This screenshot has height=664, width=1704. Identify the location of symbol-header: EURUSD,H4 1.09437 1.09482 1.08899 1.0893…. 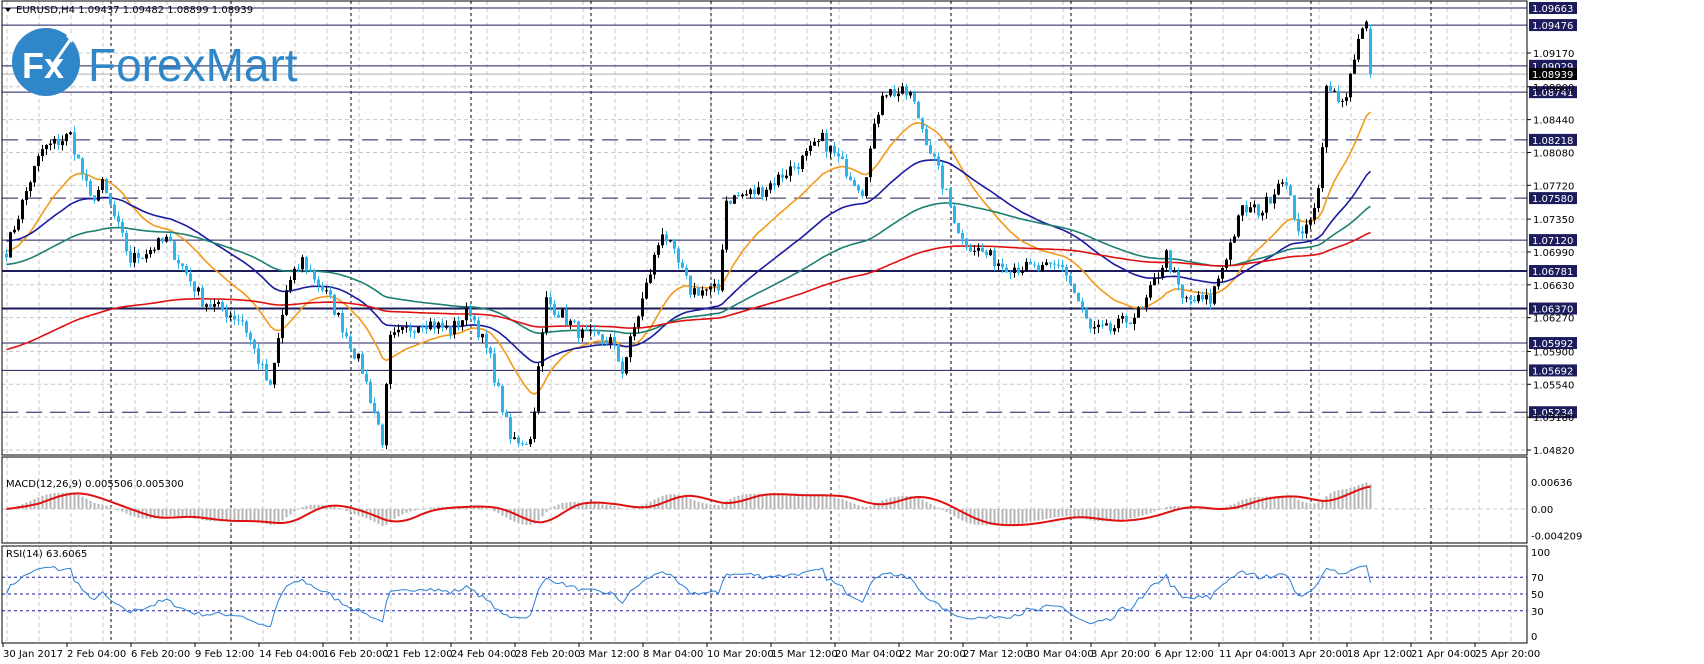
(129, 10).